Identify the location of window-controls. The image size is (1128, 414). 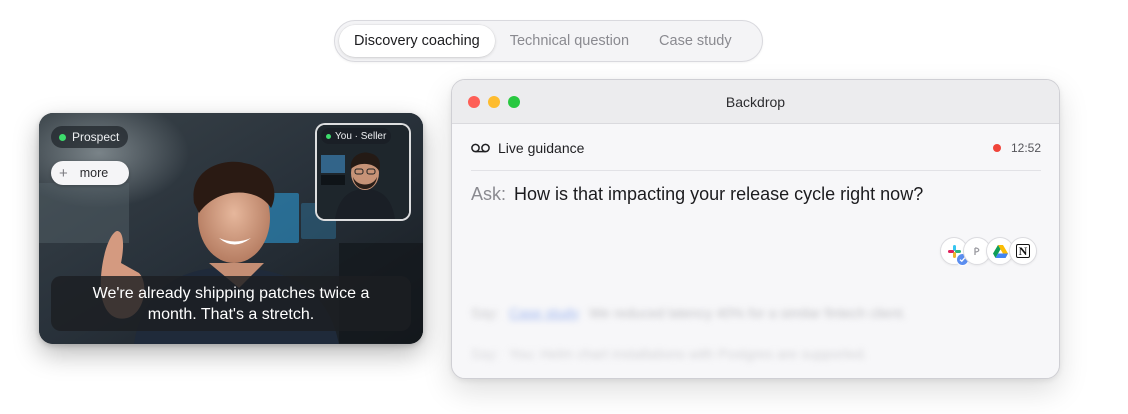
(494, 102).